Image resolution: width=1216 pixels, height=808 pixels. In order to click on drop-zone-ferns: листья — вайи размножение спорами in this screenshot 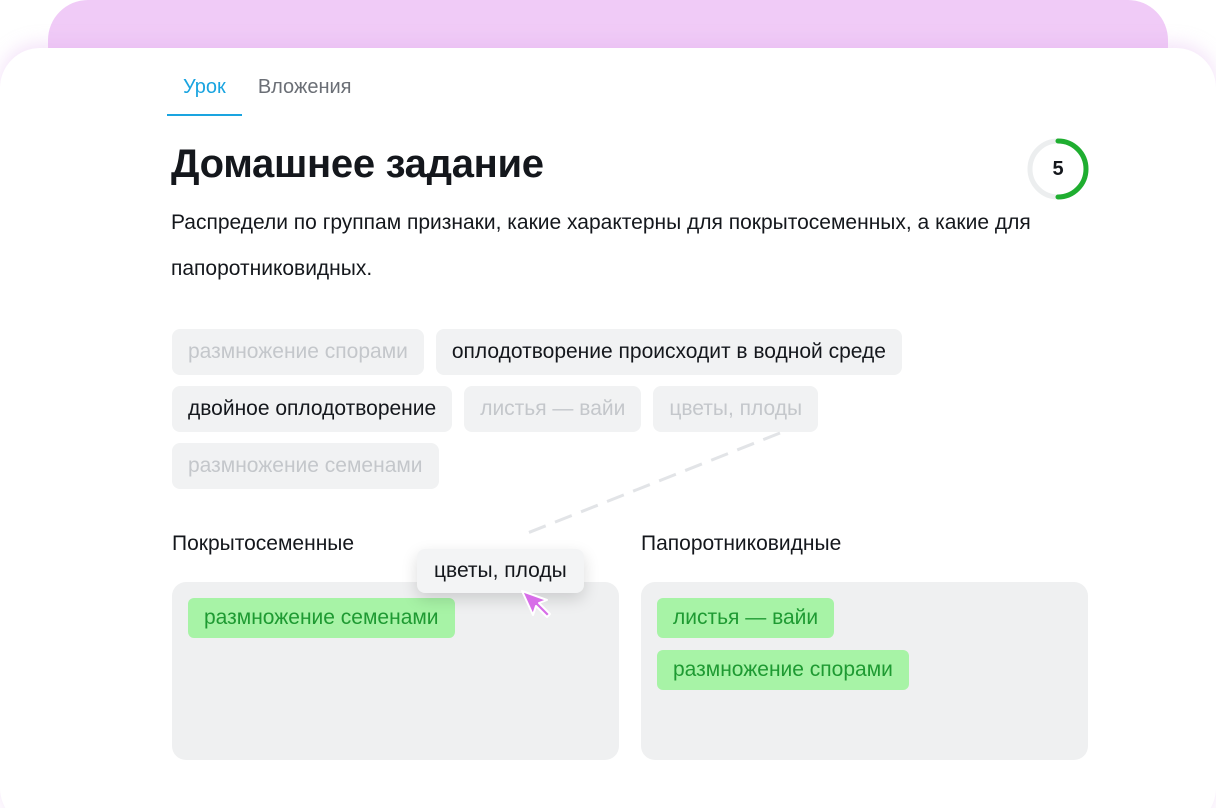, I will do `click(864, 671)`.